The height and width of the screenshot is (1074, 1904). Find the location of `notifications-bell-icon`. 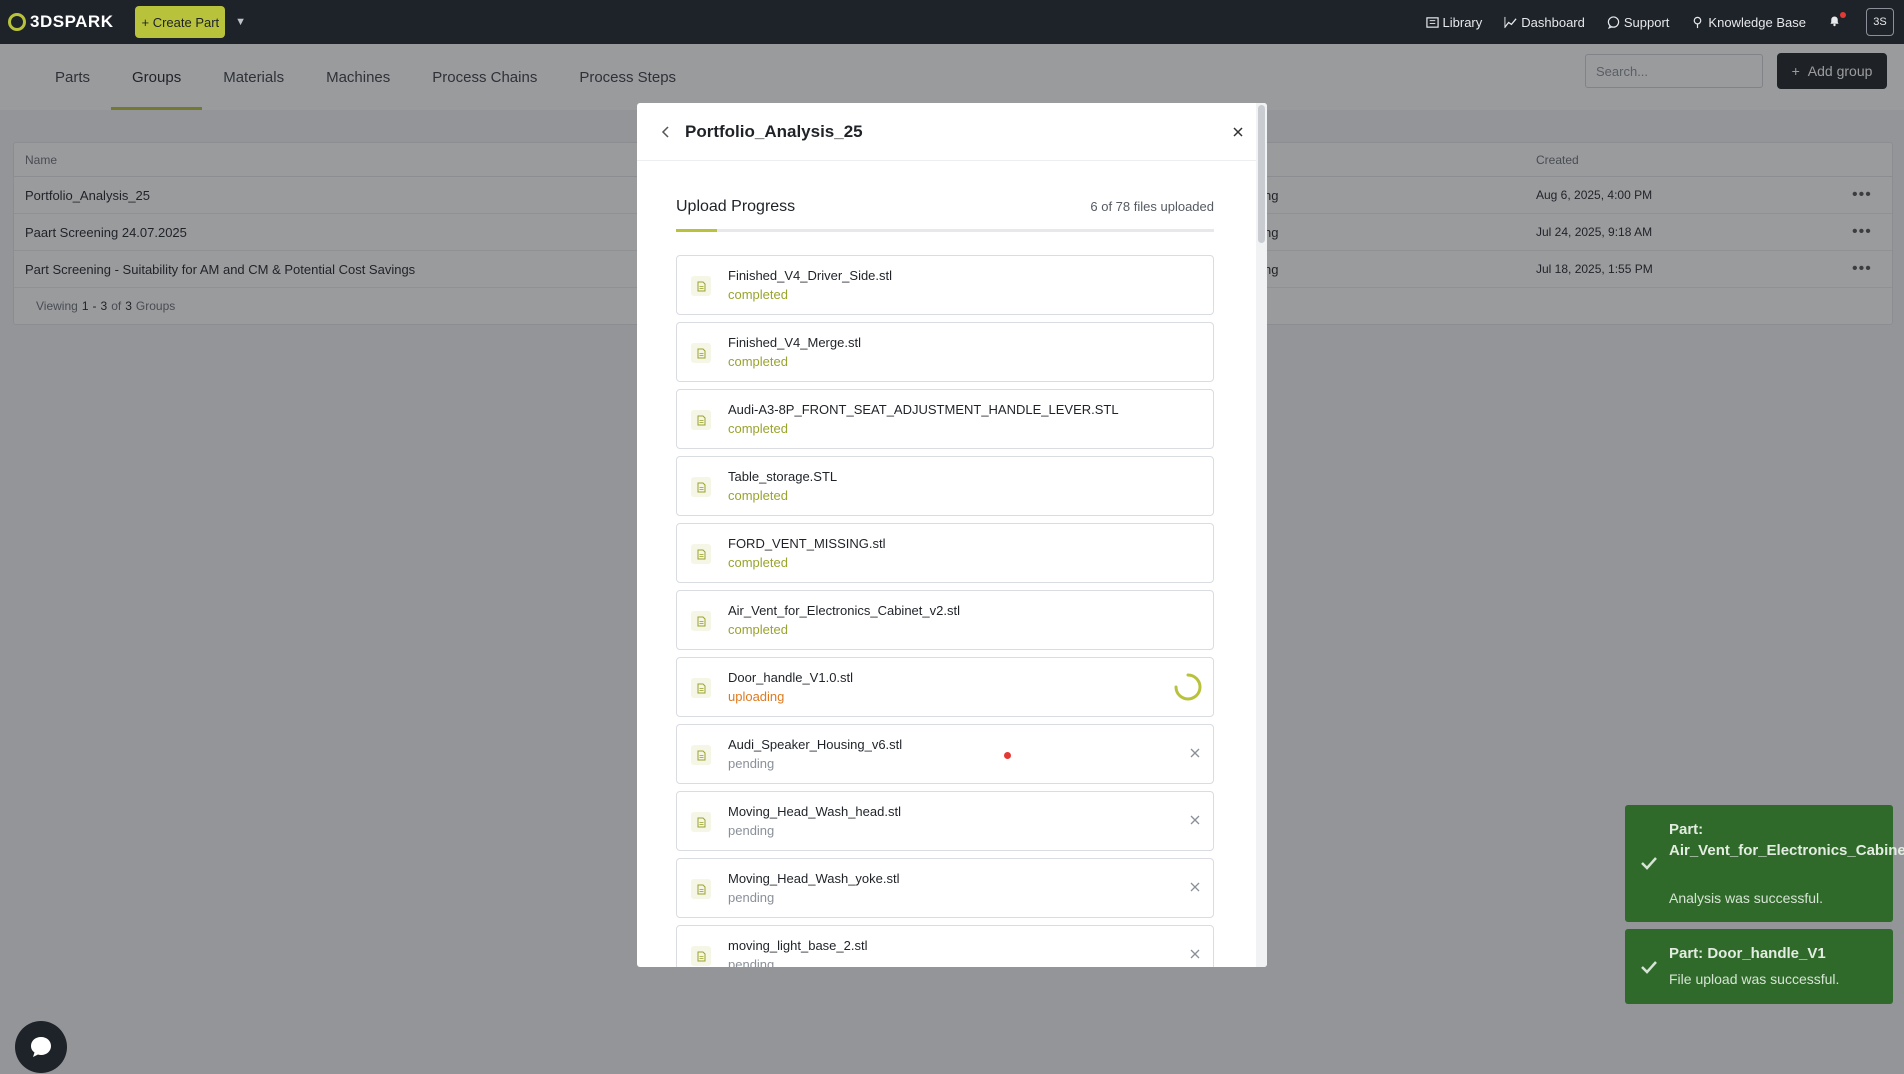

notifications-bell-icon is located at coordinates (1837, 21).